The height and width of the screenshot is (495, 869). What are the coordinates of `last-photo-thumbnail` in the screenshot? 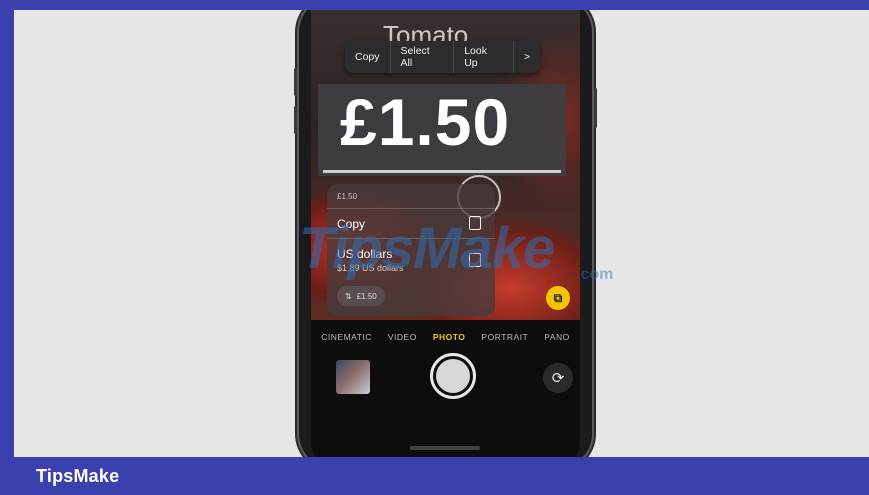 It's located at (353, 377).